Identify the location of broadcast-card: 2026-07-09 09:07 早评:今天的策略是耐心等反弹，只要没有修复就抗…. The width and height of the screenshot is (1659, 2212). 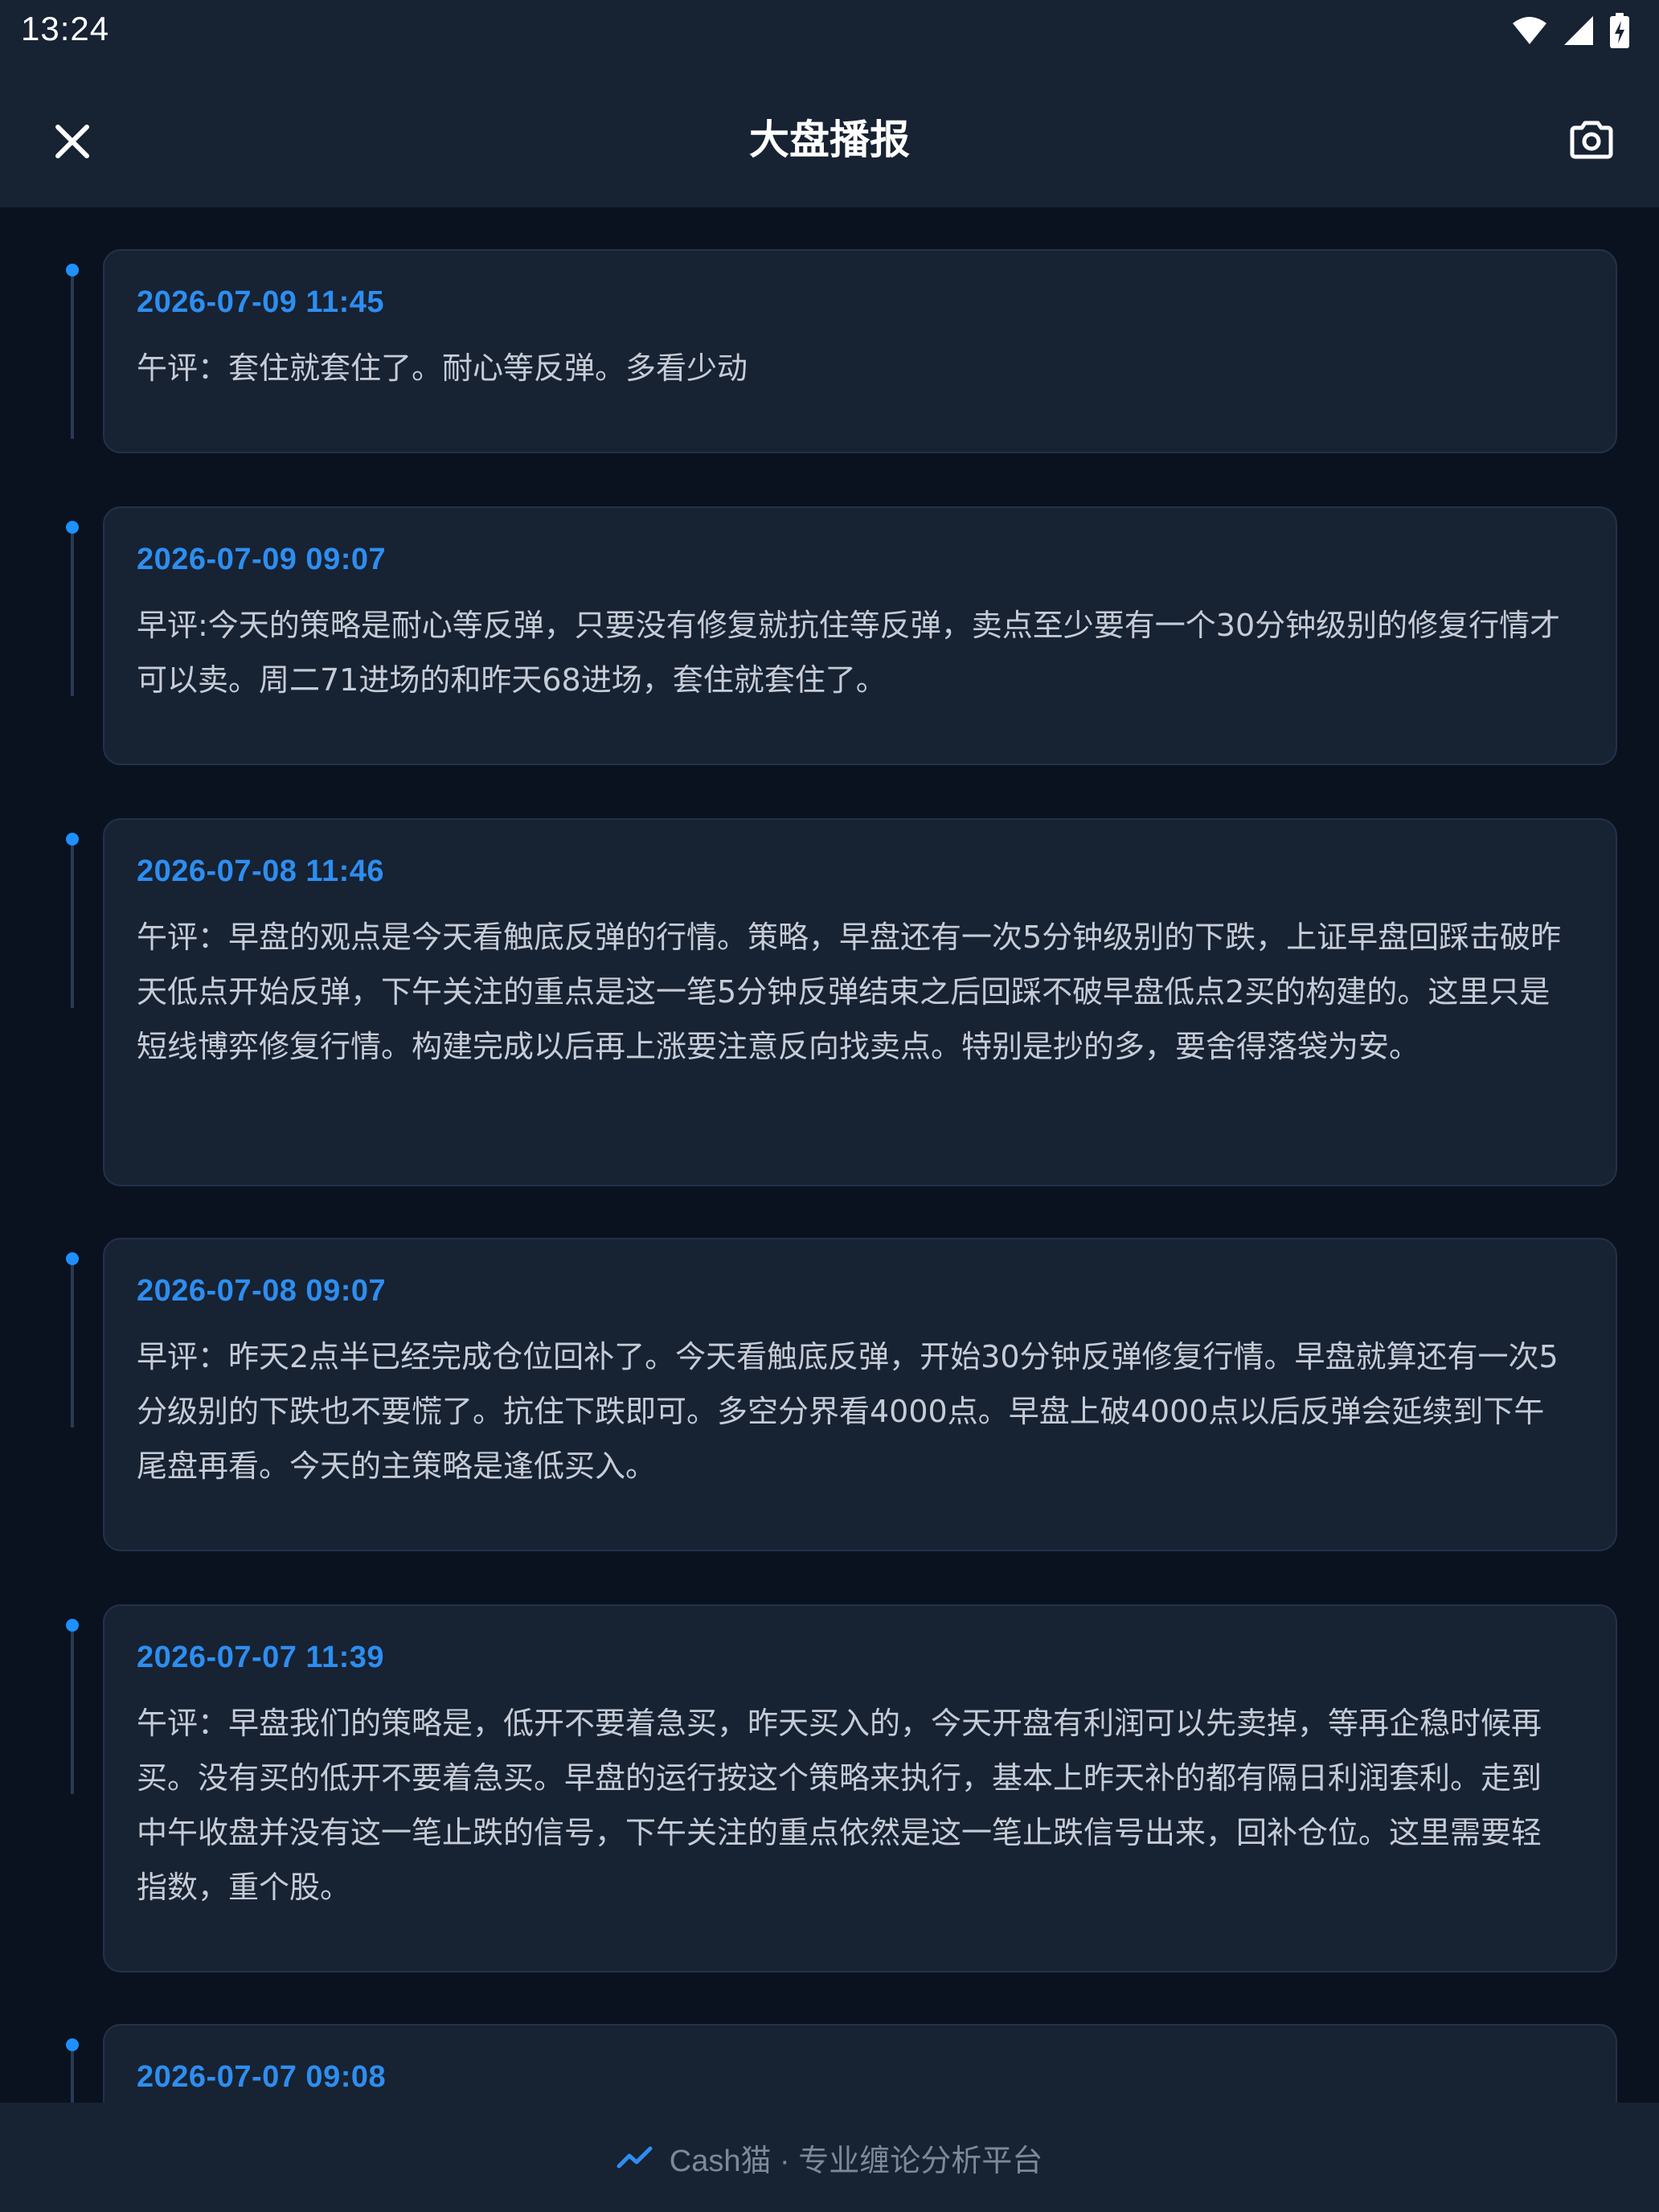
(860, 635).